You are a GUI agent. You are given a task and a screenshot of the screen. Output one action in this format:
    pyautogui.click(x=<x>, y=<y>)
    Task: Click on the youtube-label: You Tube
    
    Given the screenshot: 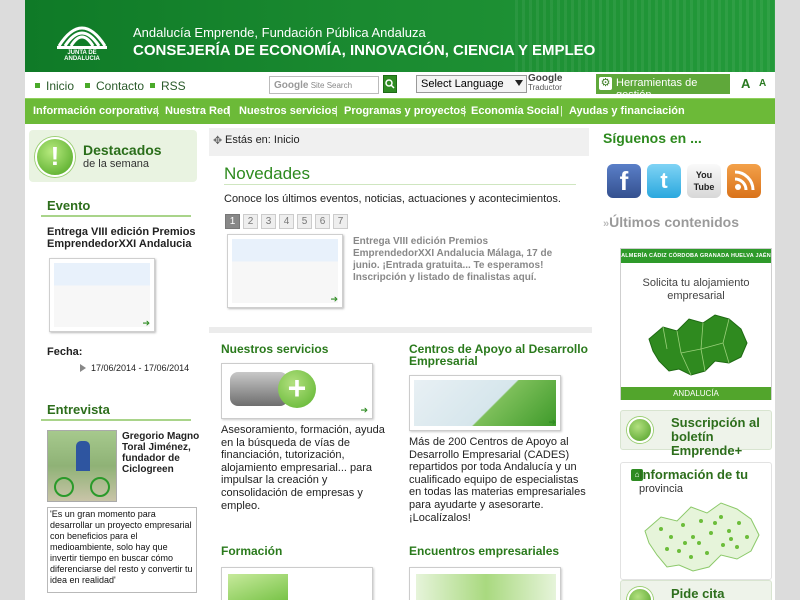 What is the action you would take?
    pyautogui.click(x=704, y=181)
    